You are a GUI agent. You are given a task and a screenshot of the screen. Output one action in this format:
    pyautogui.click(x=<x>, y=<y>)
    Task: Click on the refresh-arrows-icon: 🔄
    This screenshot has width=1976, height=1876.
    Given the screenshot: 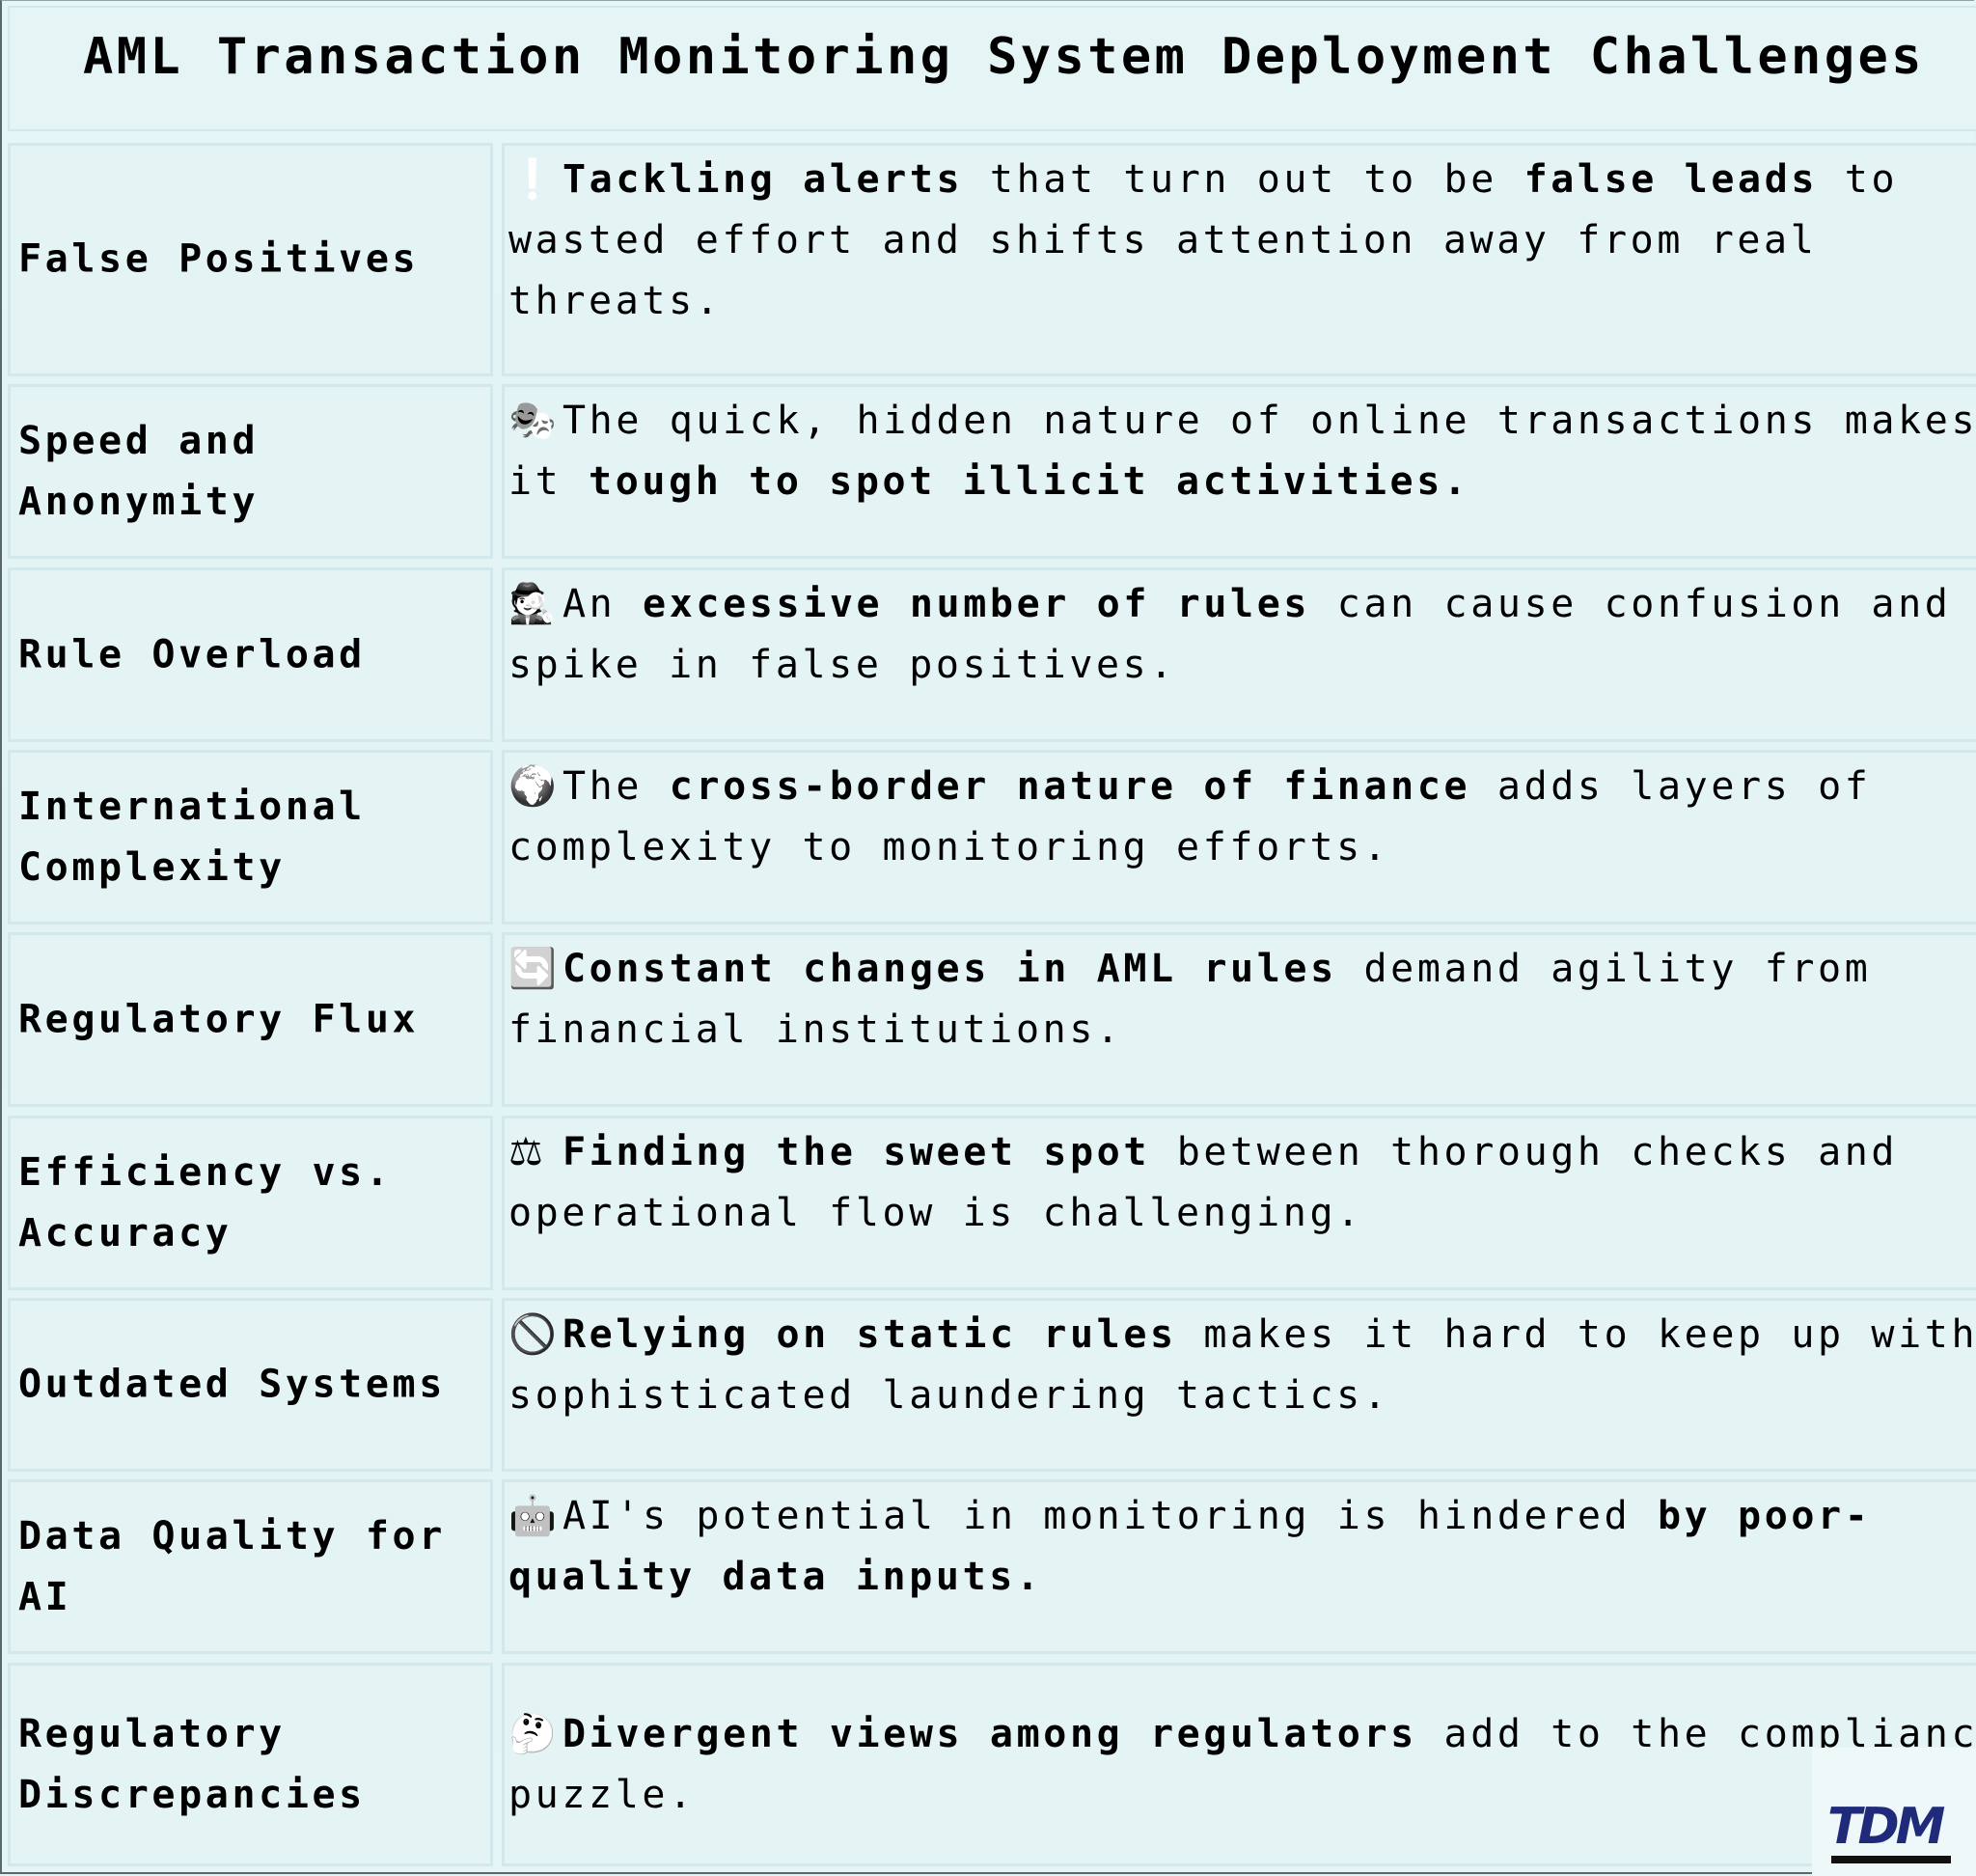 What is the action you would take?
    pyautogui.click(x=532, y=969)
    